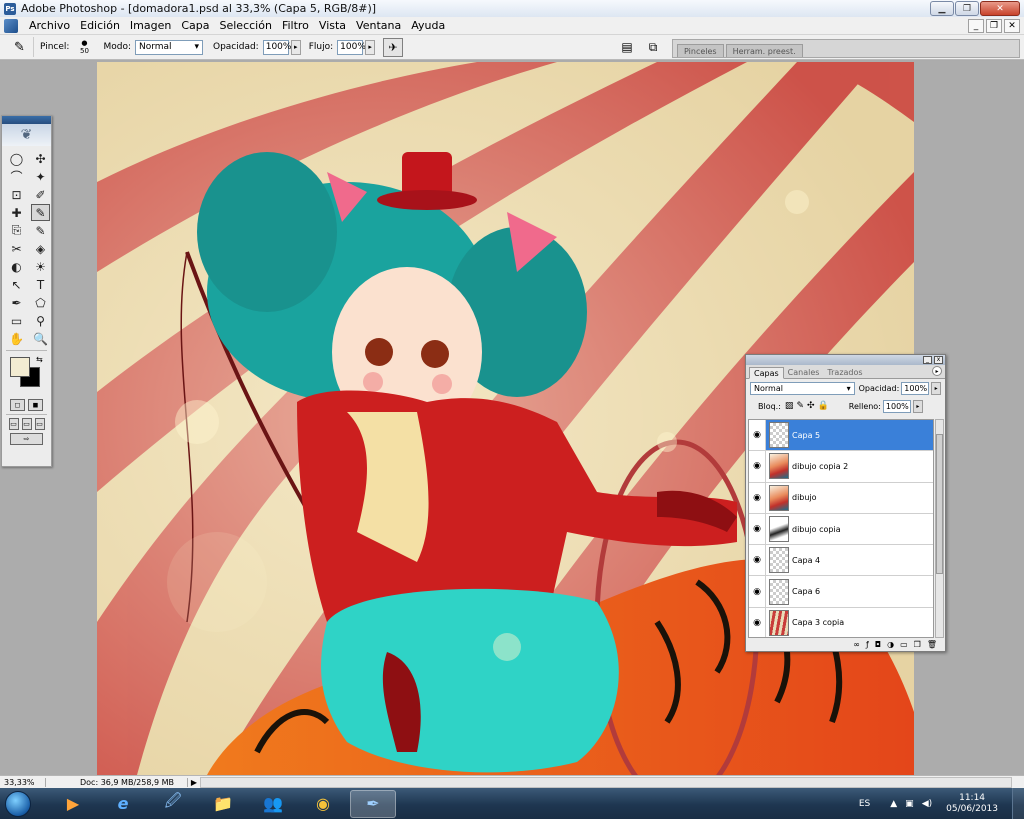  What do you see at coordinates (864, 804) in the screenshot?
I see `language-indicator: ES` at bounding box center [864, 804].